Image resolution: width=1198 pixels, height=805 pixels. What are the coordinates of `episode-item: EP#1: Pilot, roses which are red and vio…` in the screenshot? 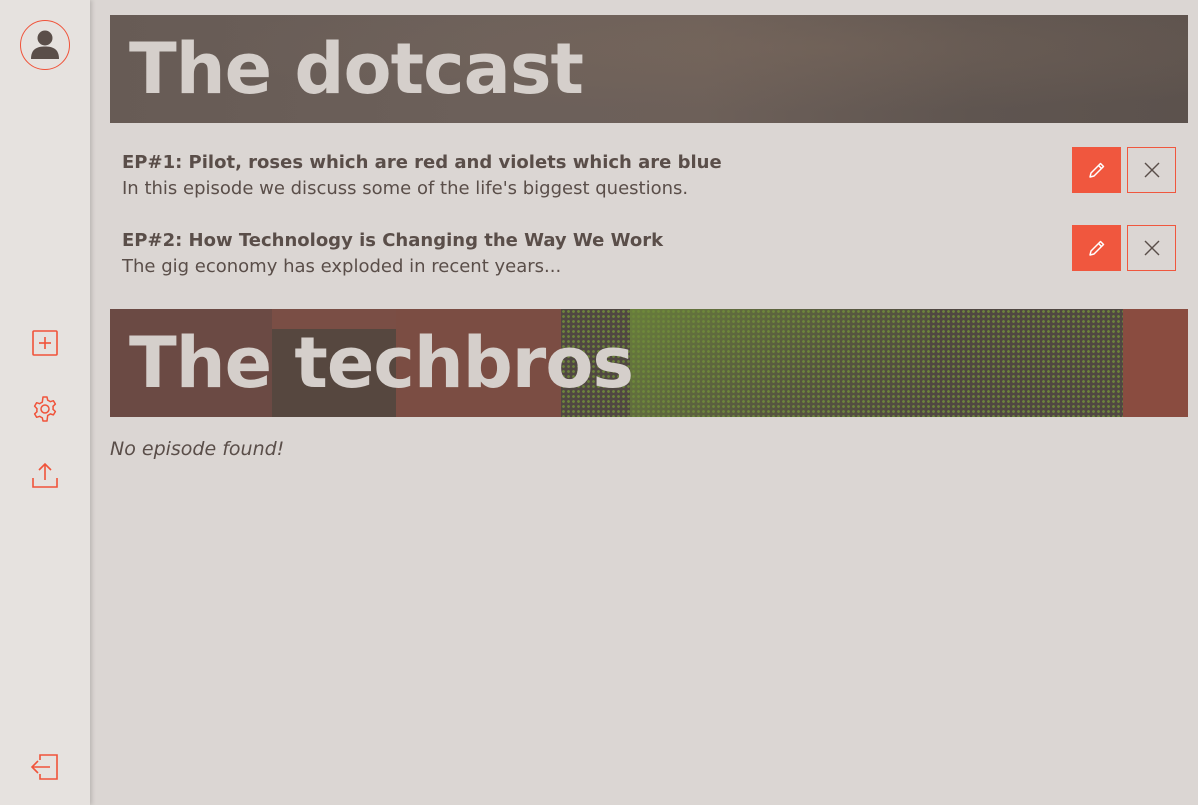 It's located at (649, 162).